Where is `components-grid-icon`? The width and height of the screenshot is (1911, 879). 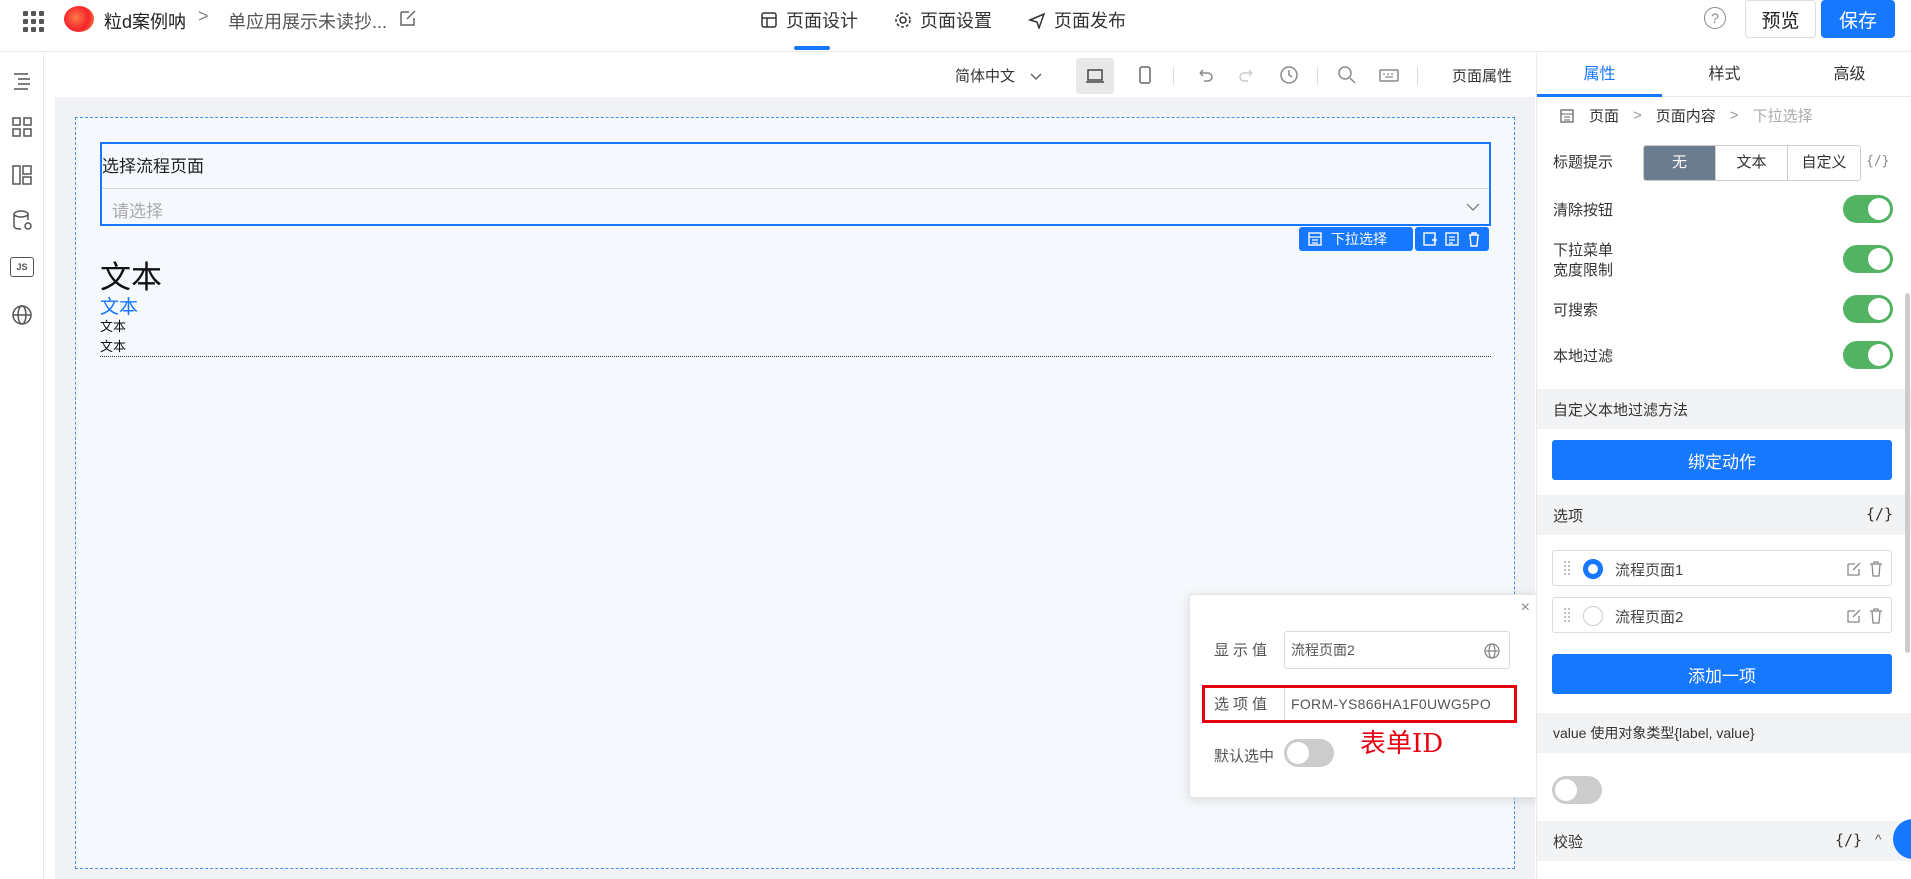 components-grid-icon is located at coordinates (22, 127).